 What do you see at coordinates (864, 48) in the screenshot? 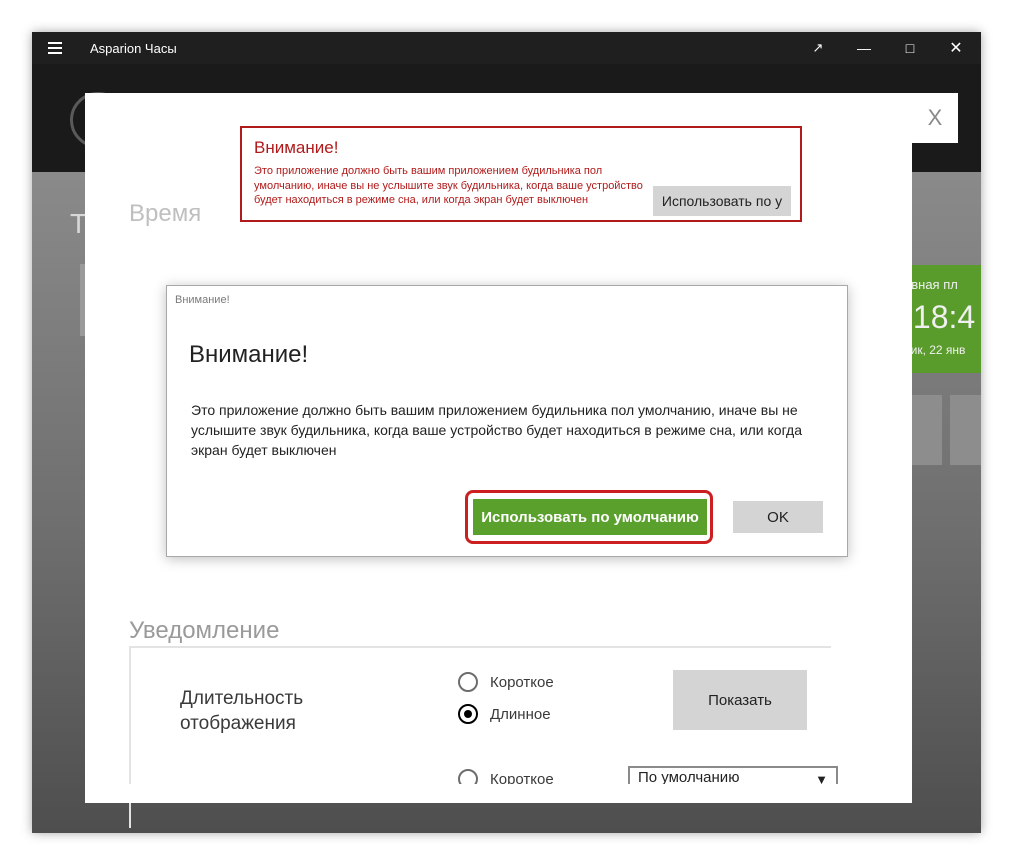
I see `minimize-button: —` at bounding box center [864, 48].